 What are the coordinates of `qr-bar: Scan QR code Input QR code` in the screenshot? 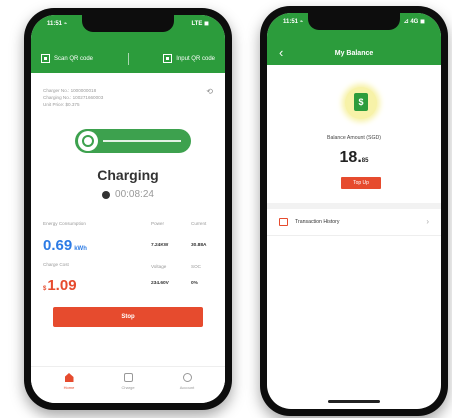 It's located at (128, 60).